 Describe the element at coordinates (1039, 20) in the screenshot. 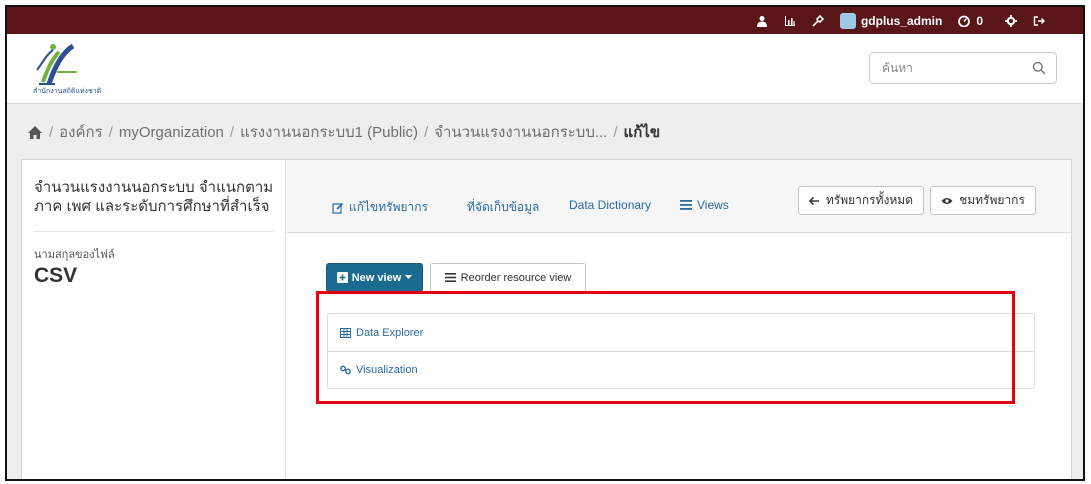

I see `sign-out-icon` at that location.